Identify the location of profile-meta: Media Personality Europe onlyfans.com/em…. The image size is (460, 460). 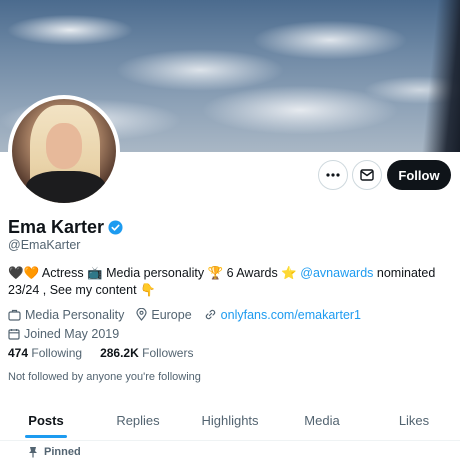
(230, 325).